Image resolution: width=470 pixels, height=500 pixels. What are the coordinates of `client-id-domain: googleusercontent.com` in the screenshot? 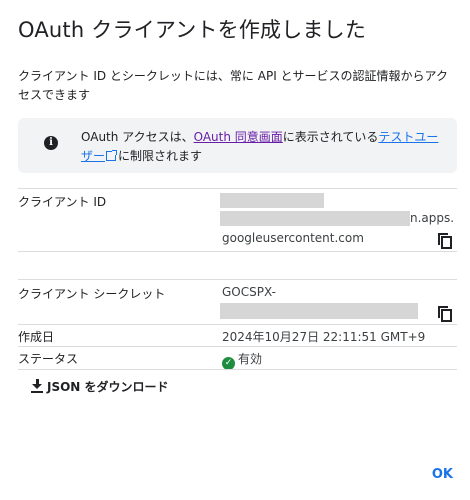 It's located at (293, 238).